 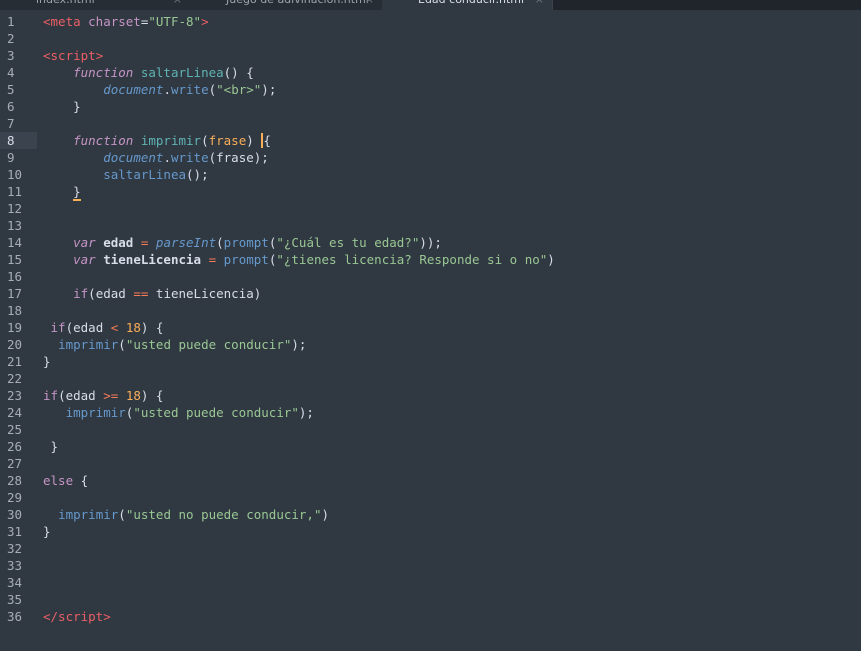 I want to click on code-line: 18, so click(x=430, y=310).